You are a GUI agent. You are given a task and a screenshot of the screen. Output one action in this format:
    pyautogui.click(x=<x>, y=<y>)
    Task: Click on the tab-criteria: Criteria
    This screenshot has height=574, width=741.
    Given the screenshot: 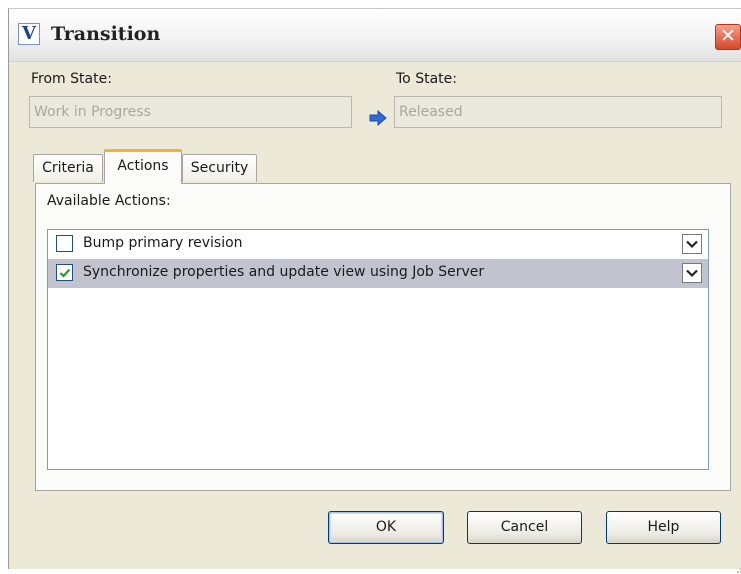 What is the action you would take?
    pyautogui.click(x=68, y=168)
    